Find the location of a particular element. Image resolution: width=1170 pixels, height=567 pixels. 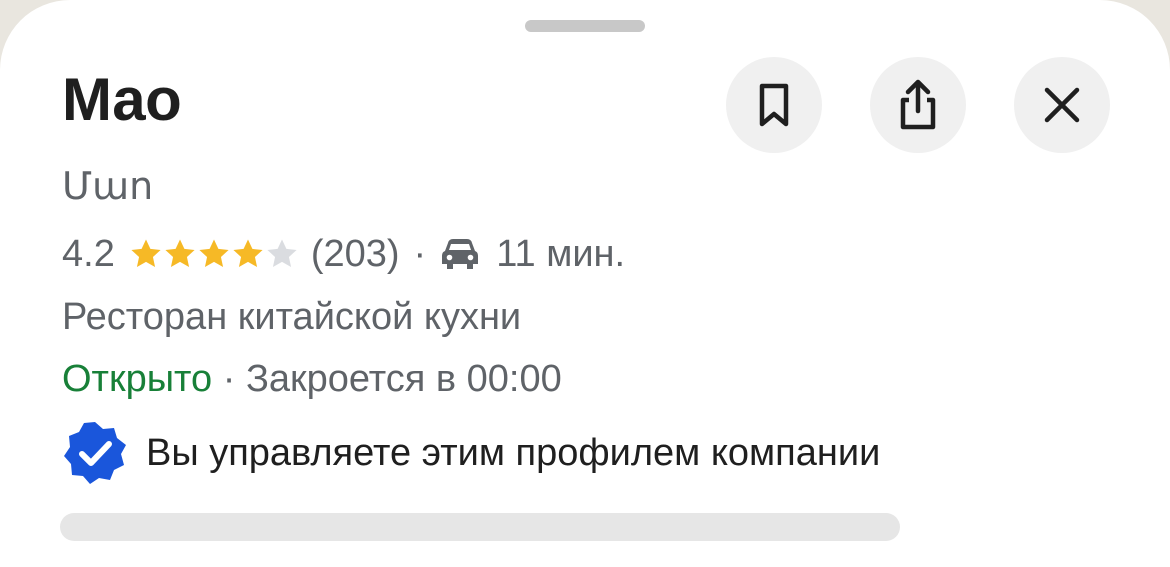

hours-row: Открыто · Закроется в 00:00 is located at coordinates (312, 379).